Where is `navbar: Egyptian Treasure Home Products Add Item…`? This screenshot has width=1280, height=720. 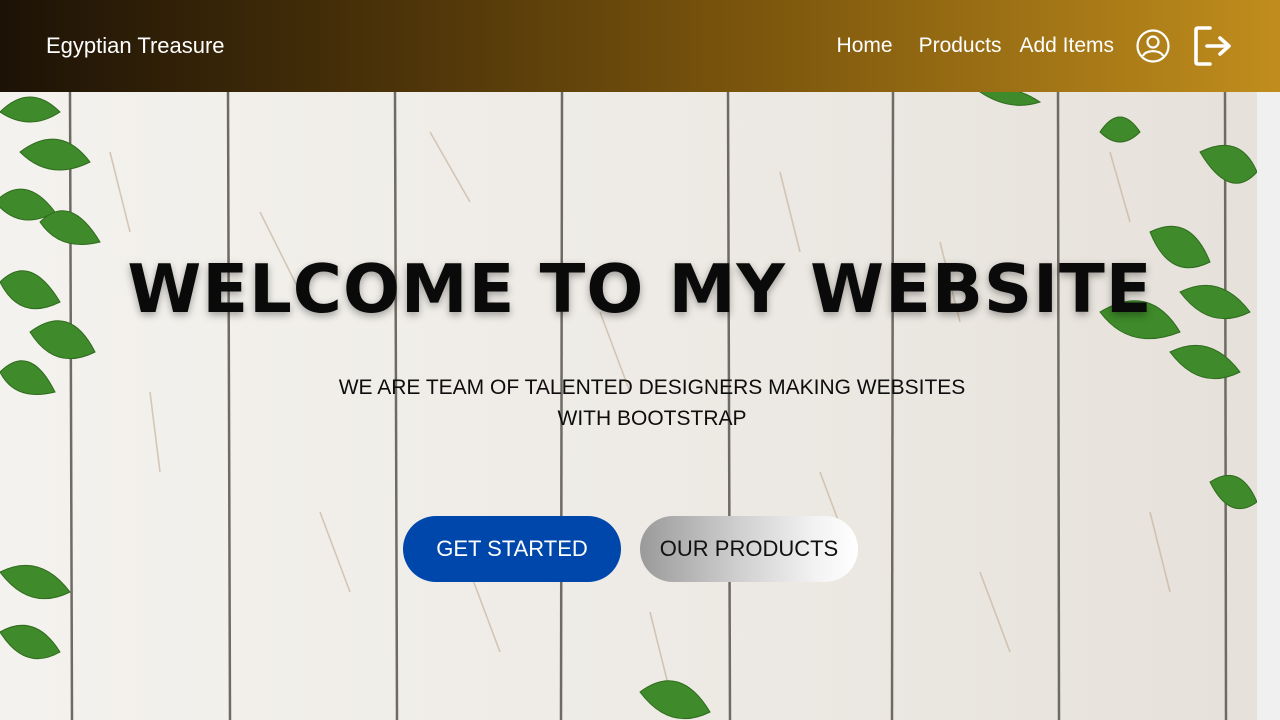 navbar: Egyptian Treasure Home Products Add Item… is located at coordinates (640, 46).